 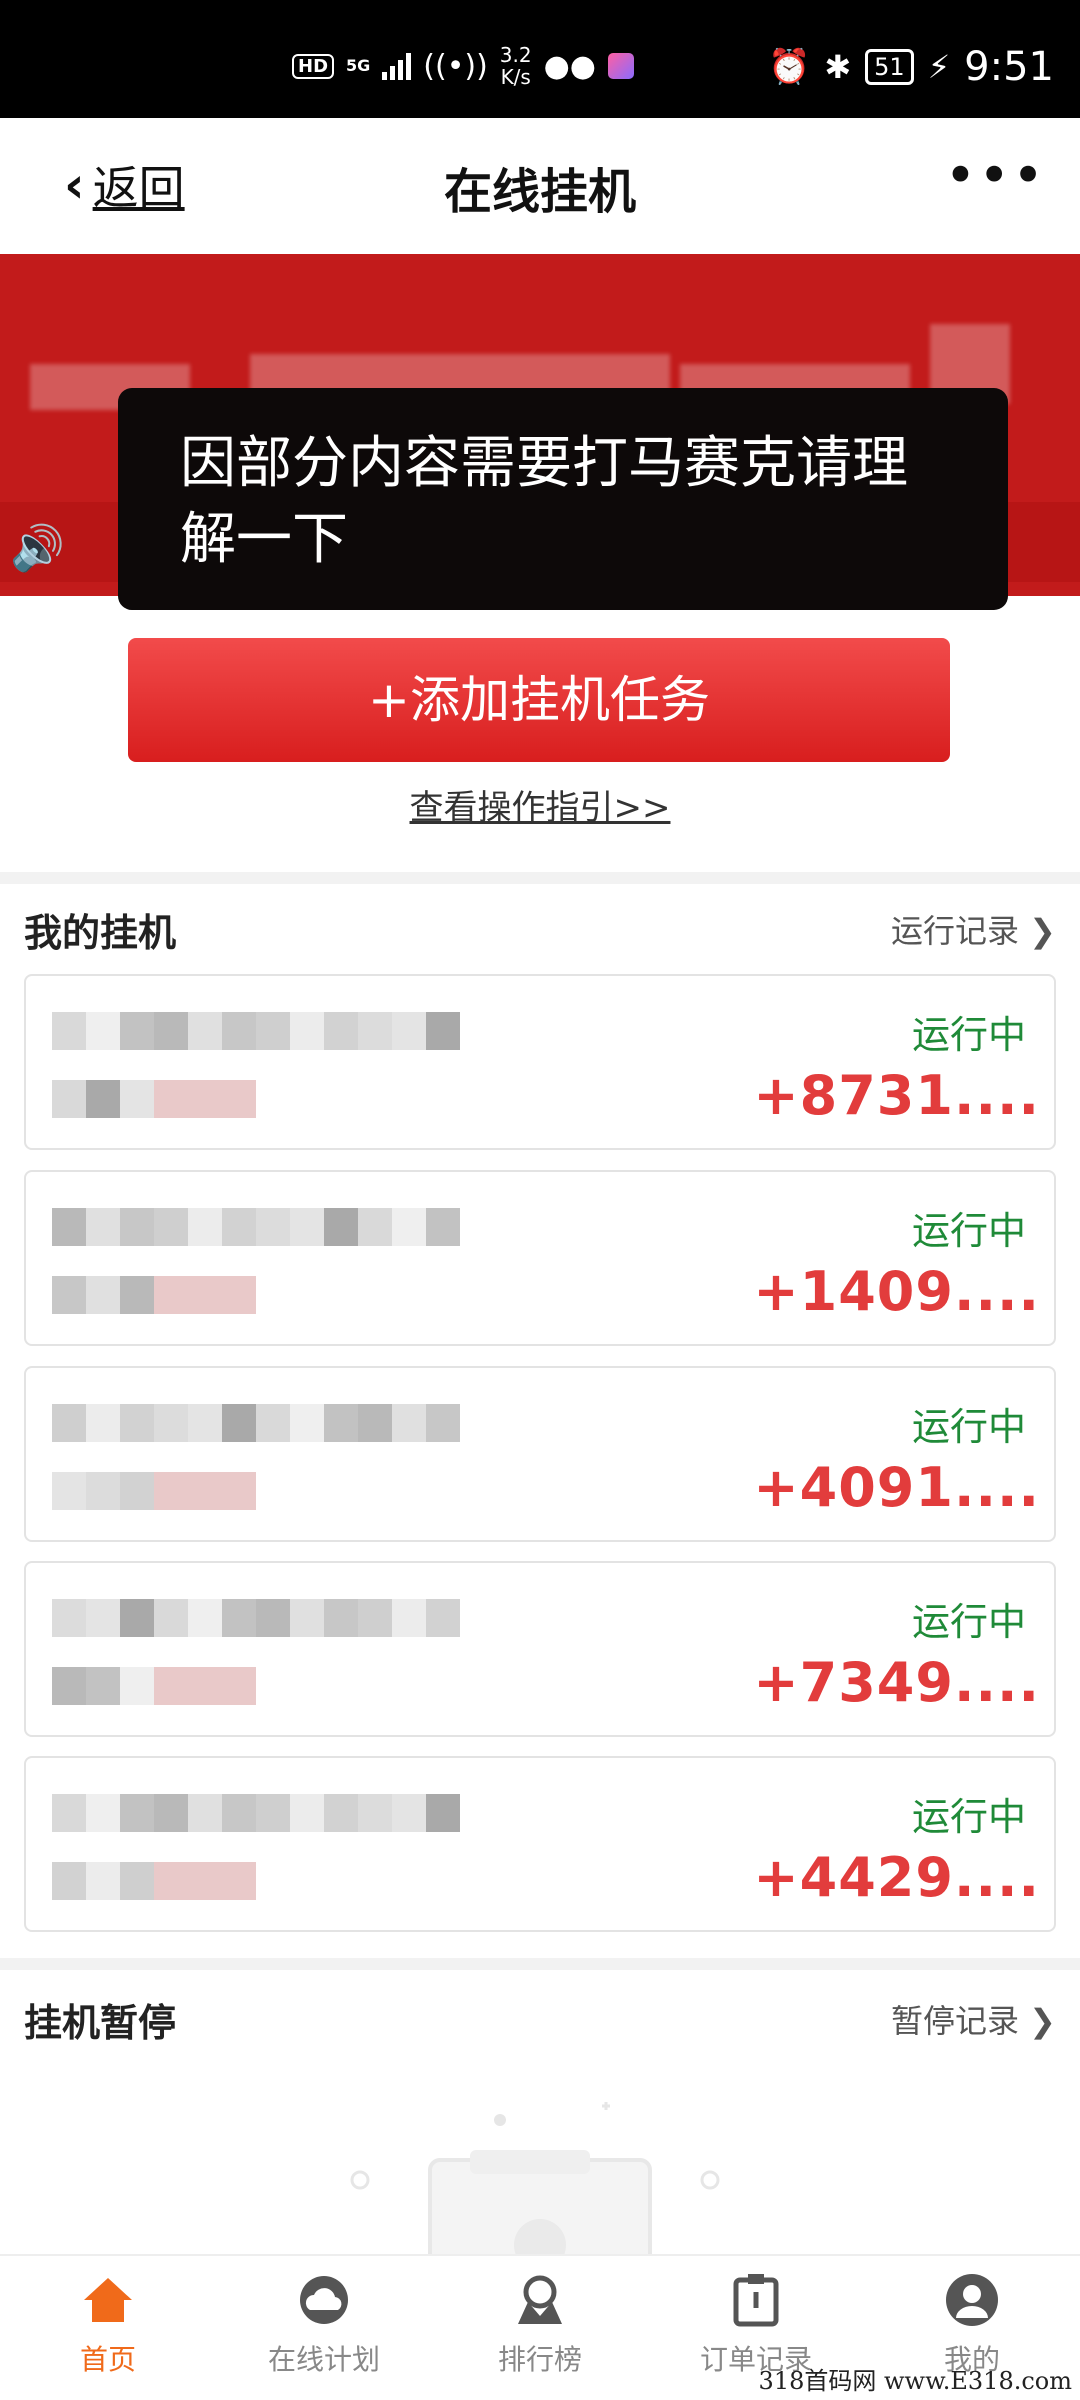 I want to click on wechat-icon: ●●, so click(x=569, y=66).